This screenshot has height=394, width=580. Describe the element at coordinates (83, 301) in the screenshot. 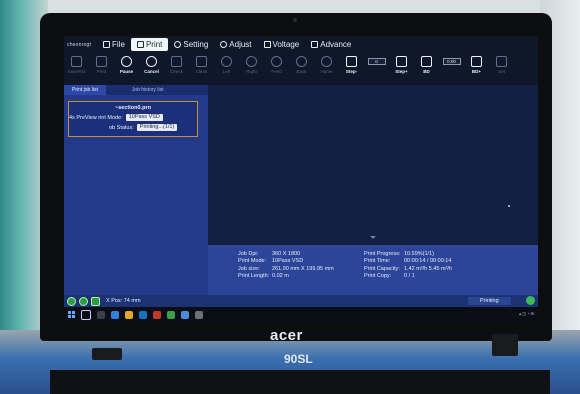

I see `status-target-icon` at that location.